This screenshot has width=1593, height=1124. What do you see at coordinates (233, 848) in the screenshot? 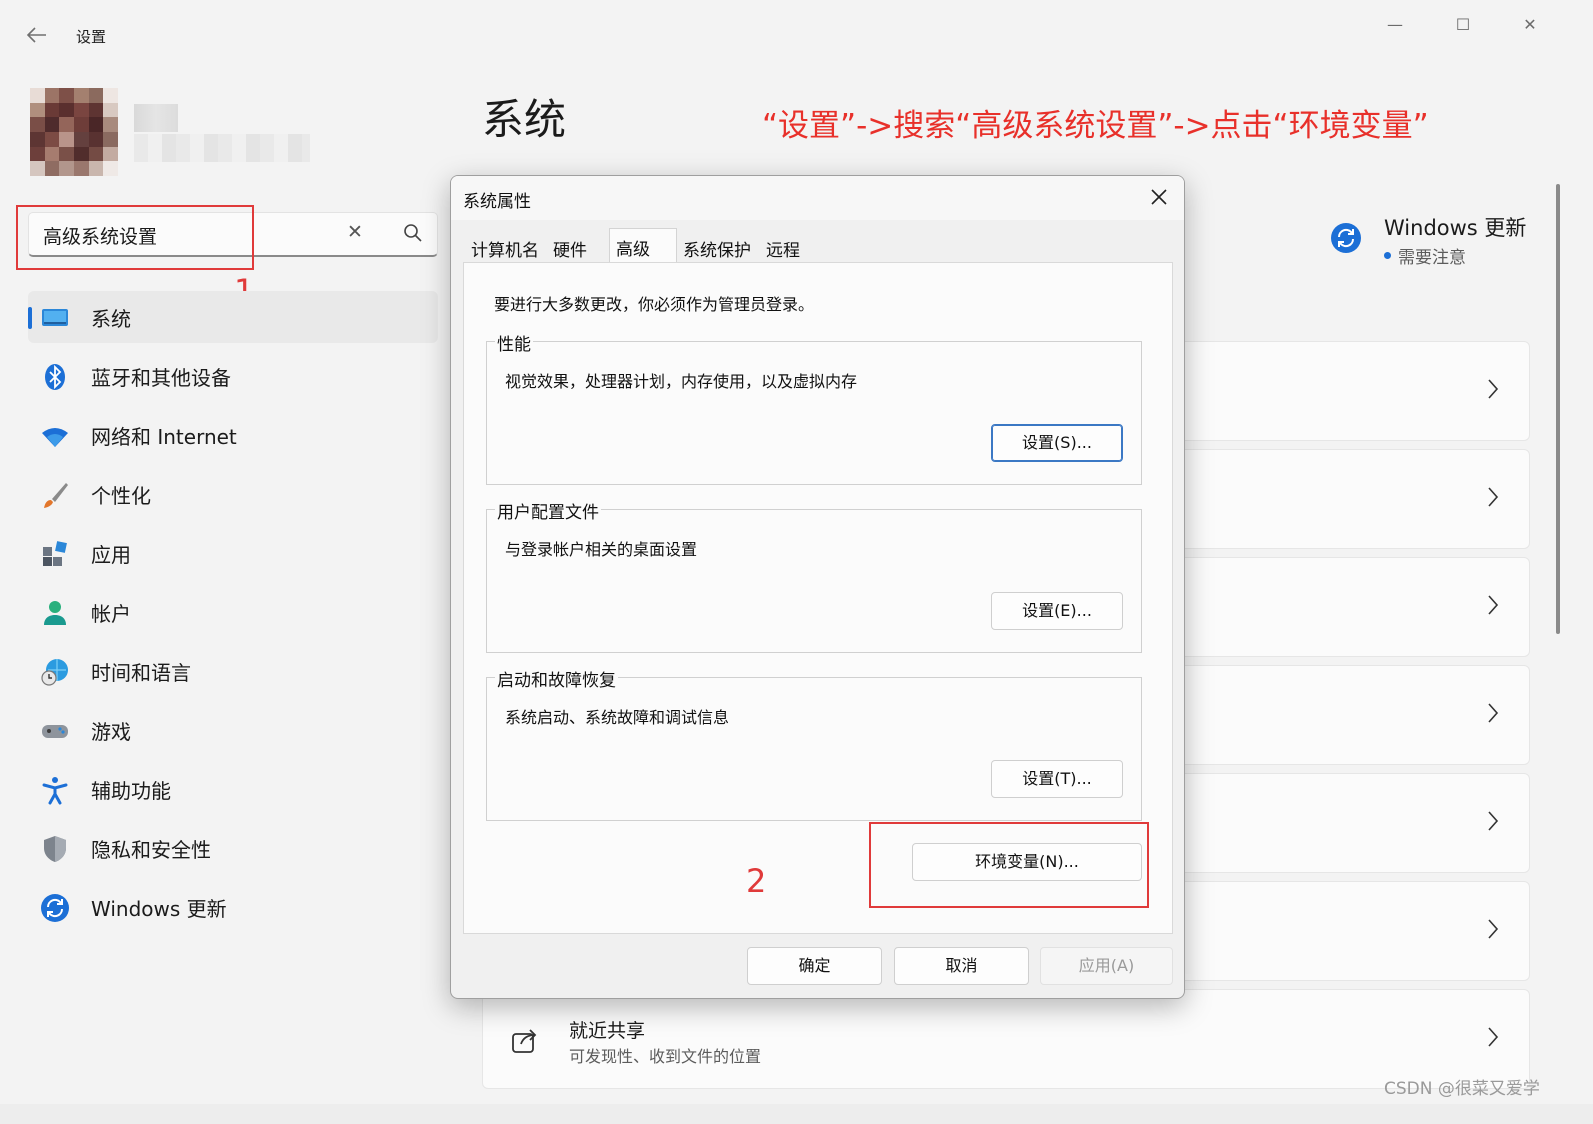
I see `sidebar-item-privacy: 隐私和安全性` at bounding box center [233, 848].